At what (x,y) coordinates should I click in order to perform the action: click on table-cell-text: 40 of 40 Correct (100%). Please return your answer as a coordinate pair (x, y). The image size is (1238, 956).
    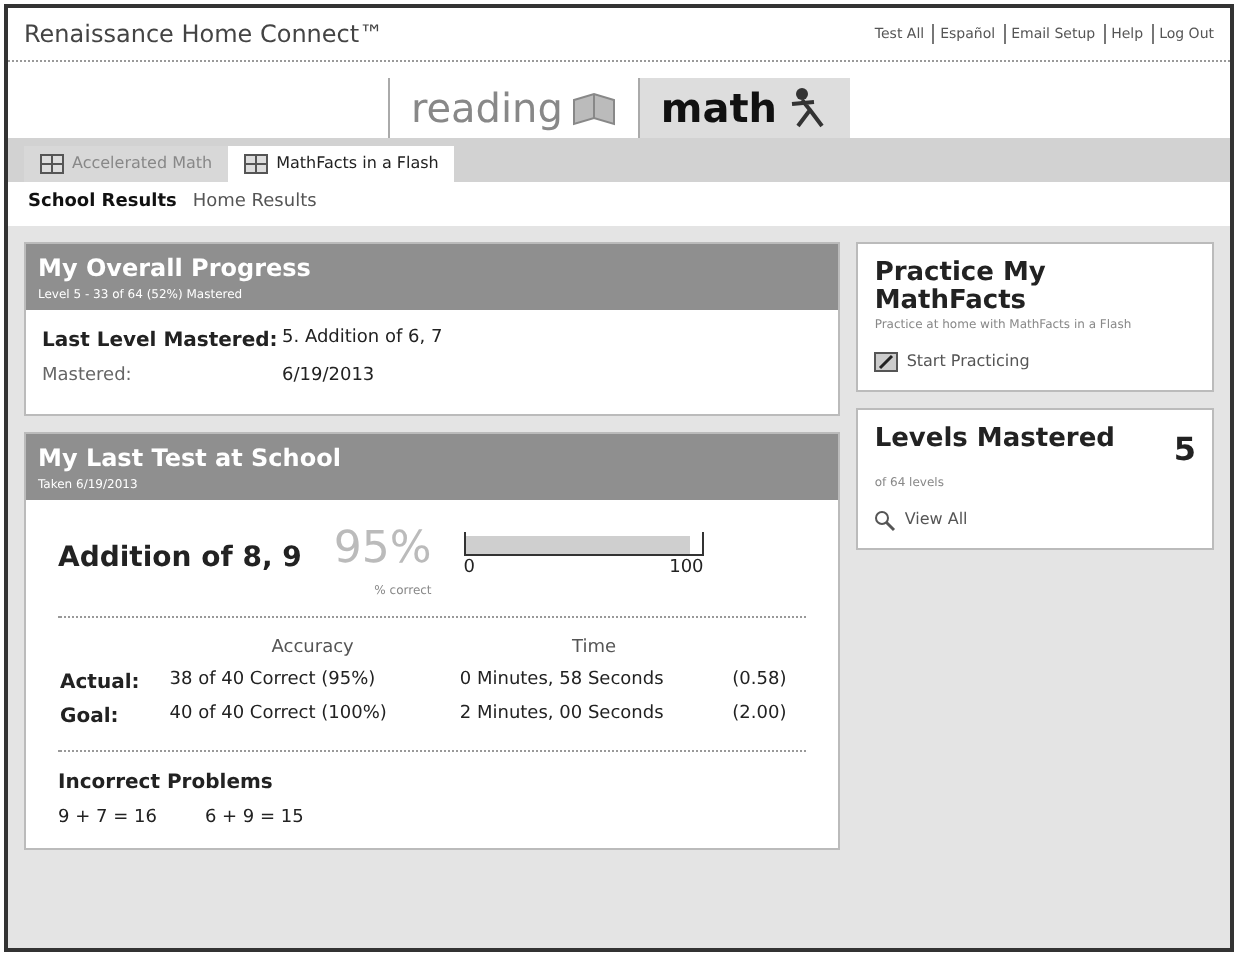
    Looking at the image, I should click on (278, 715).